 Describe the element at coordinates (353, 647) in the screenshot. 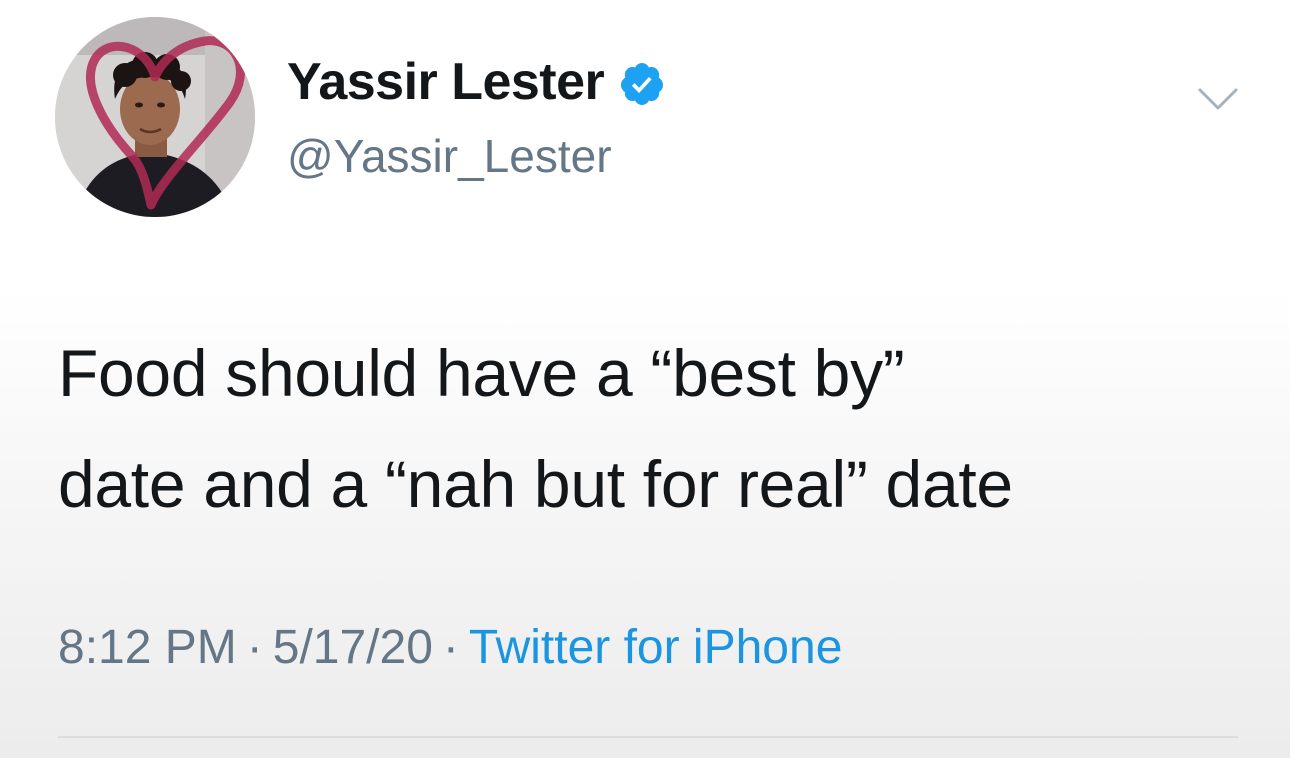

I see `tweet-date: 5/17/20` at that location.